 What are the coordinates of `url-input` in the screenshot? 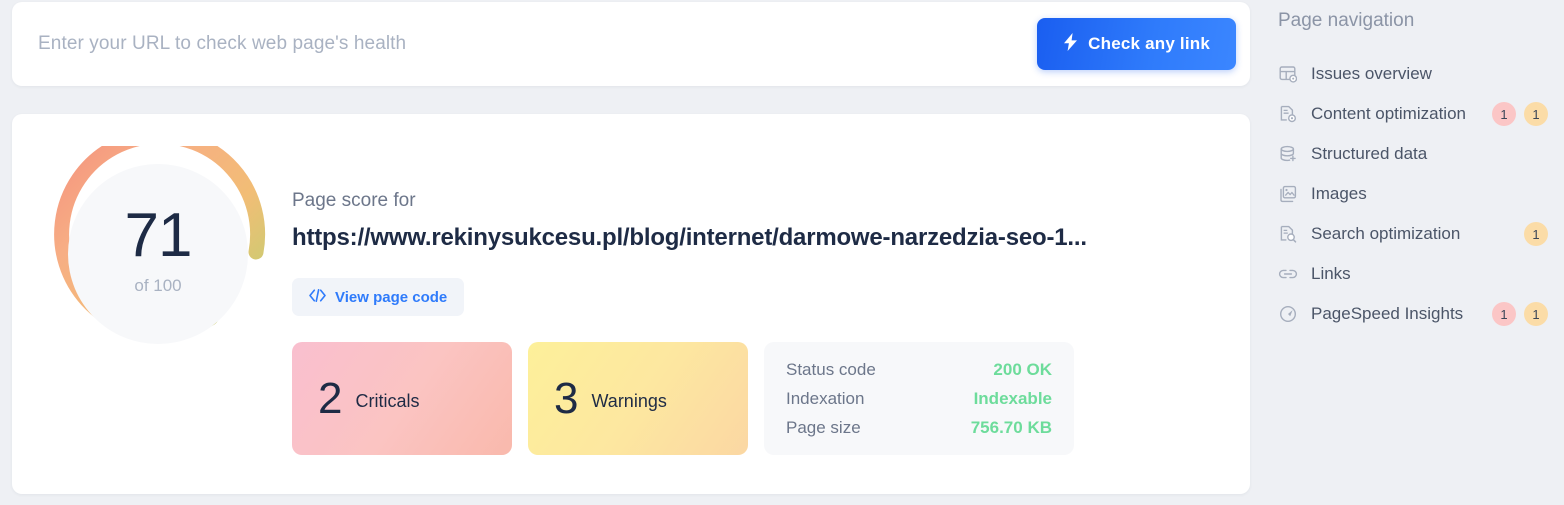 It's located at (537, 44).